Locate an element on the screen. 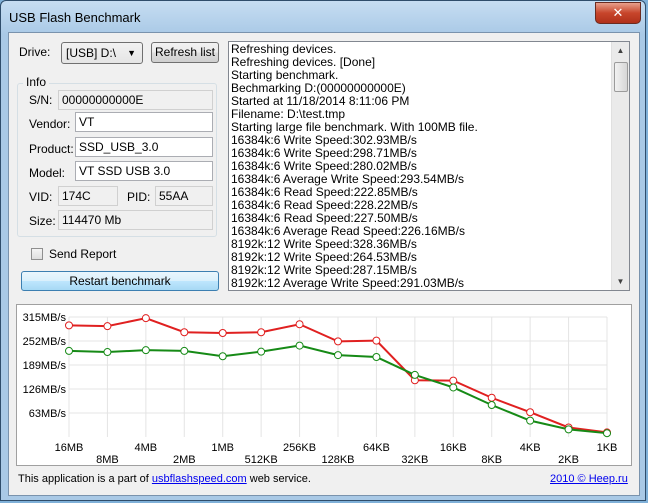  vendor-label: Vendor: is located at coordinates (50, 124).